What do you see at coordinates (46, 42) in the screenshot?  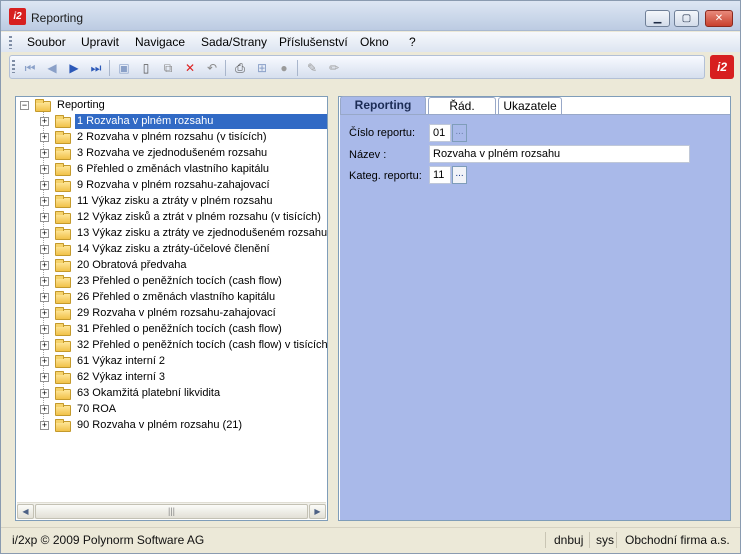 I see `menu-soubor: Soubor` at bounding box center [46, 42].